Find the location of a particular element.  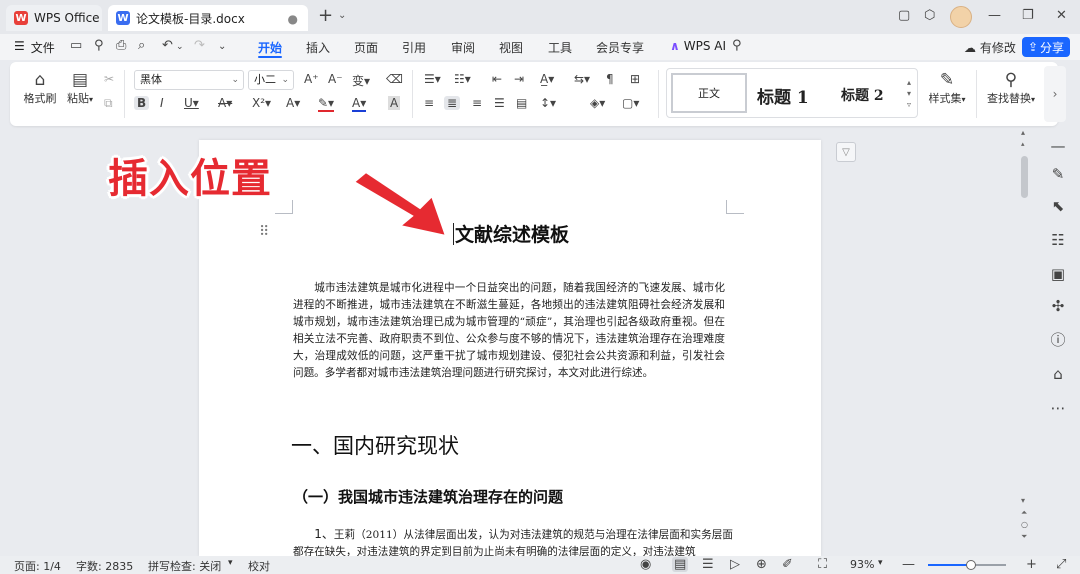

vertical-scrollbar: ▴ ▴ ▾ ⏶ ○ ⏷ is located at coordinates (1025, 341).